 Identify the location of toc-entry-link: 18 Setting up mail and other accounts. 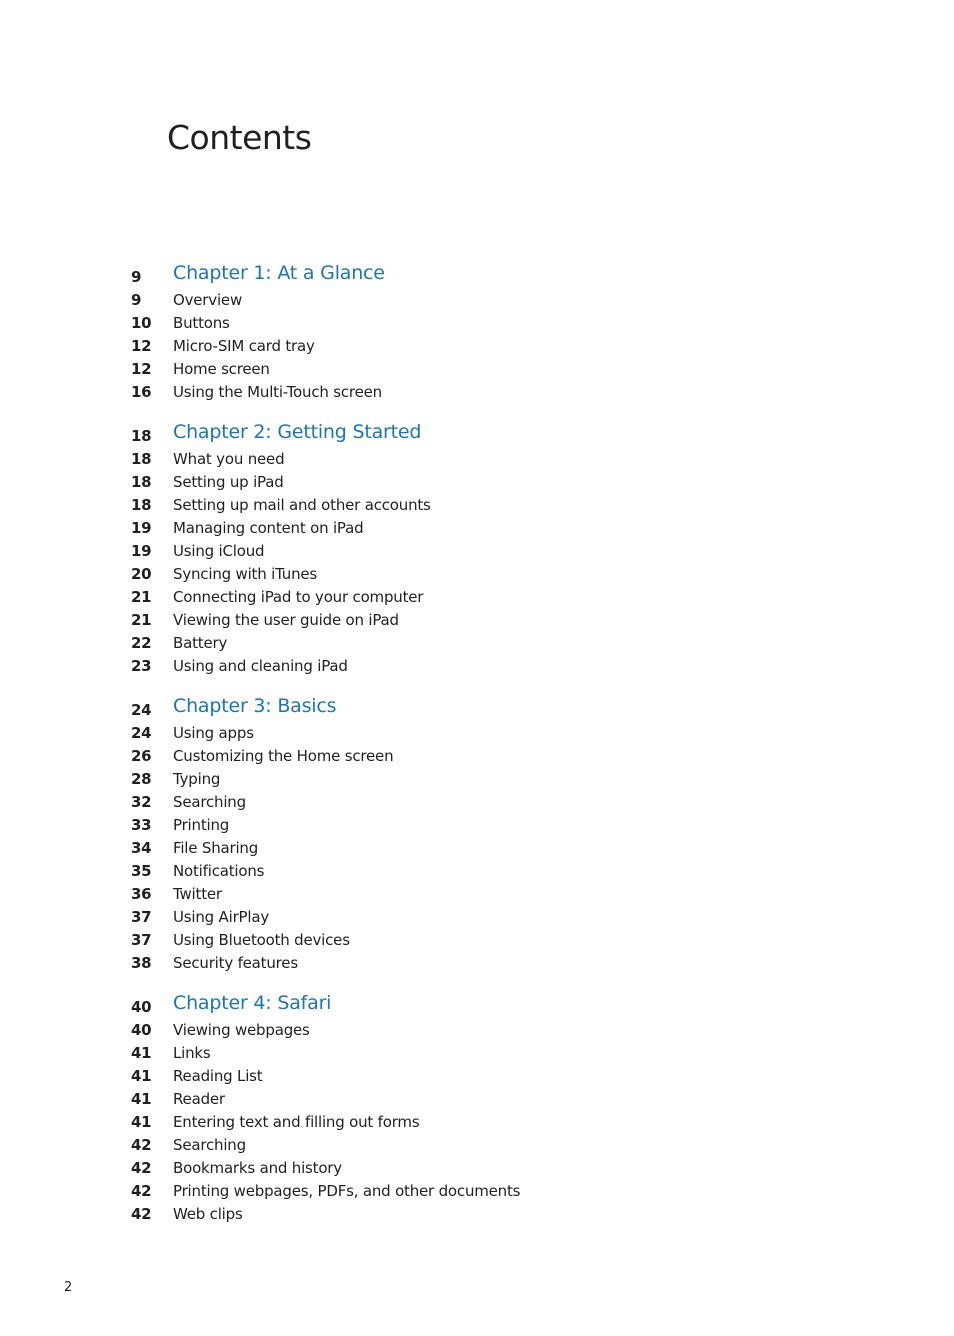
(477, 504).